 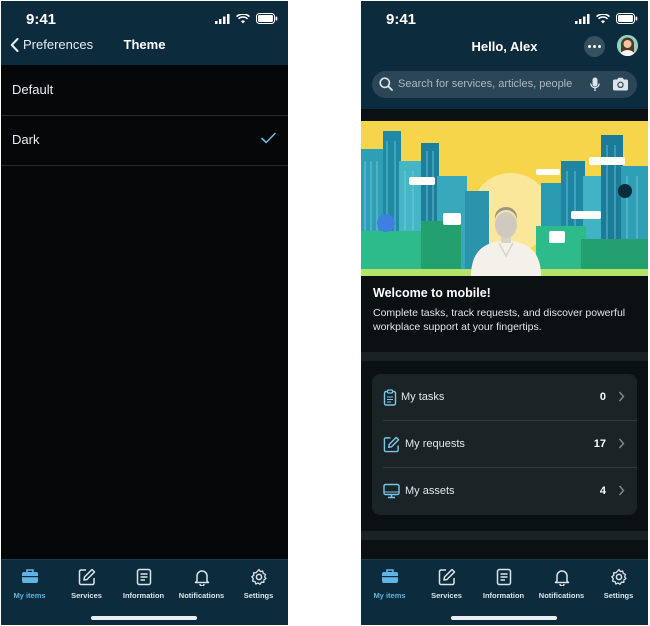 I want to click on theme-option-dark: Dark, so click(x=144, y=140).